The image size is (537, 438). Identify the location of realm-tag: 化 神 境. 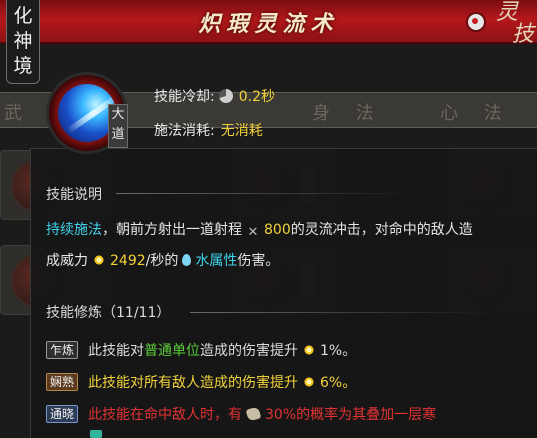
(23, 42).